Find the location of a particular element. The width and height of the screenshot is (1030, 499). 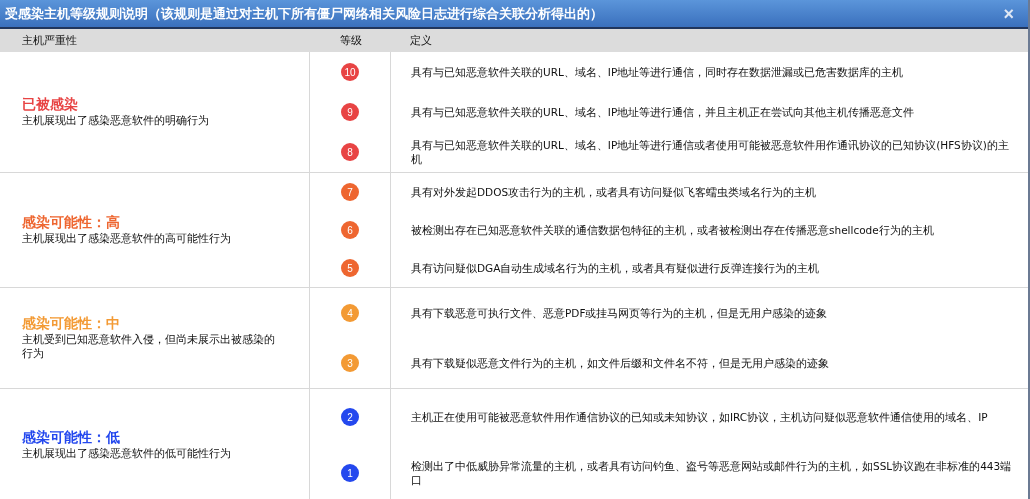

severity-description: 主机展现出了感染恶意软件的高可能性行为 is located at coordinates (127, 239).